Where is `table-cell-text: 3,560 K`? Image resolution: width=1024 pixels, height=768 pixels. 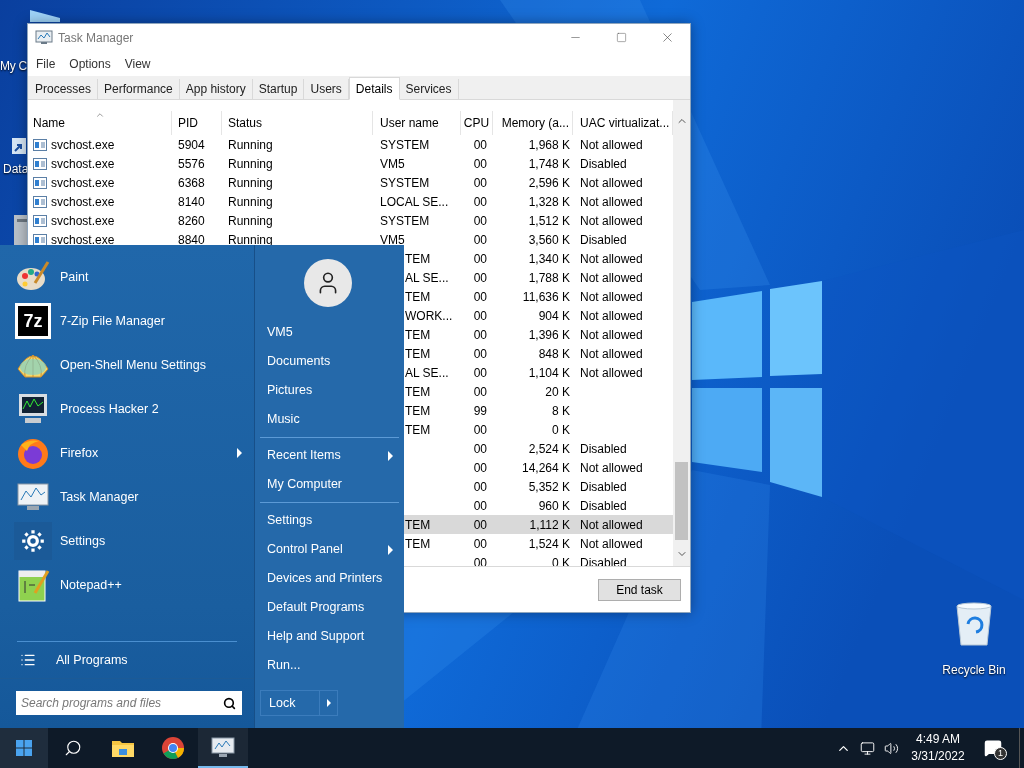 table-cell-text: 3,560 K is located at coordinates (549, 240).